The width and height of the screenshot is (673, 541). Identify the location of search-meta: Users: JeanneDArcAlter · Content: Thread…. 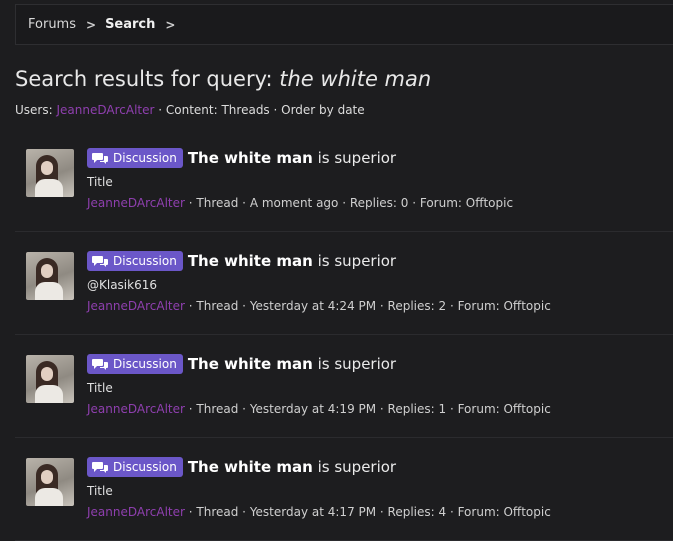
(190, 110).